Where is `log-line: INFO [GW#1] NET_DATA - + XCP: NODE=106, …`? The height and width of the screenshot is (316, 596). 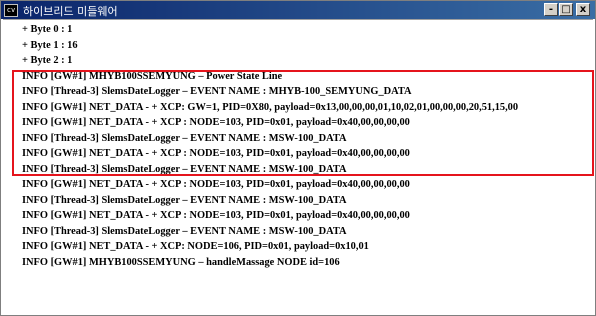
log-line: INFO [GW#1] NET_DATA - + XCP: NODE=106, … is located at coordinates (195, 246).